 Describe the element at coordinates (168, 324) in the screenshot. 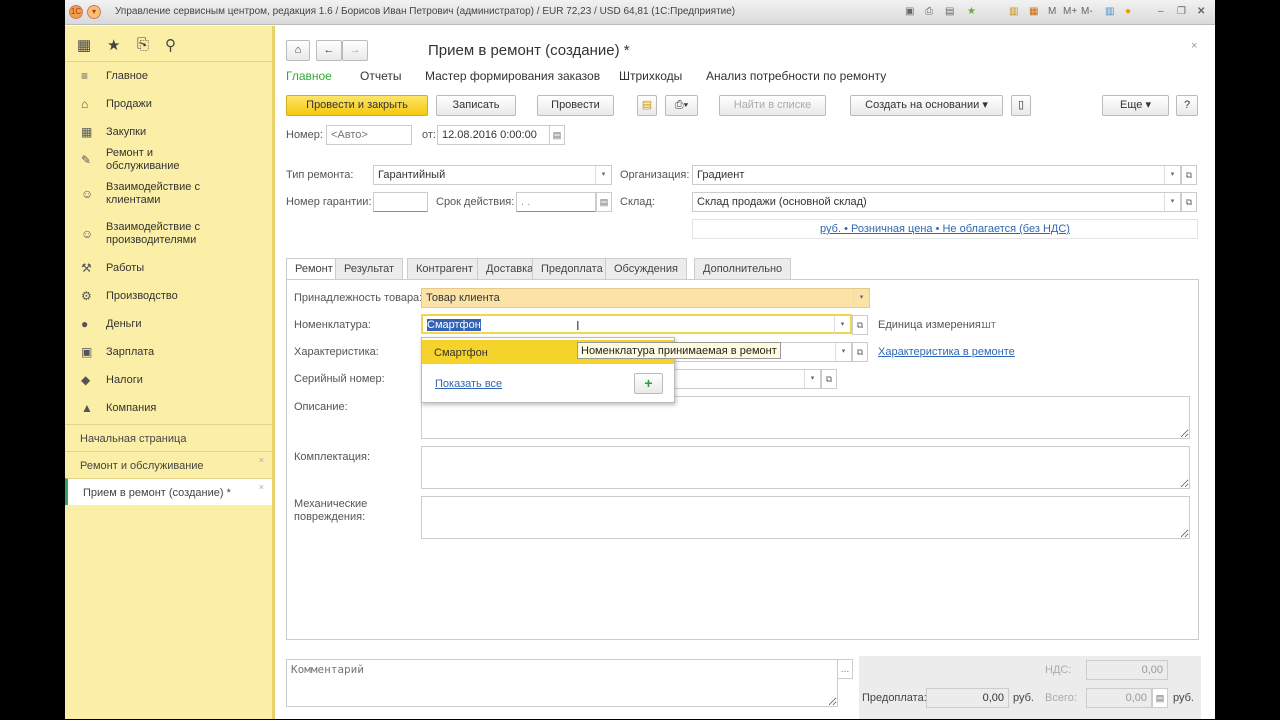

I see `sidebar-item: ● Деньги` at that location.